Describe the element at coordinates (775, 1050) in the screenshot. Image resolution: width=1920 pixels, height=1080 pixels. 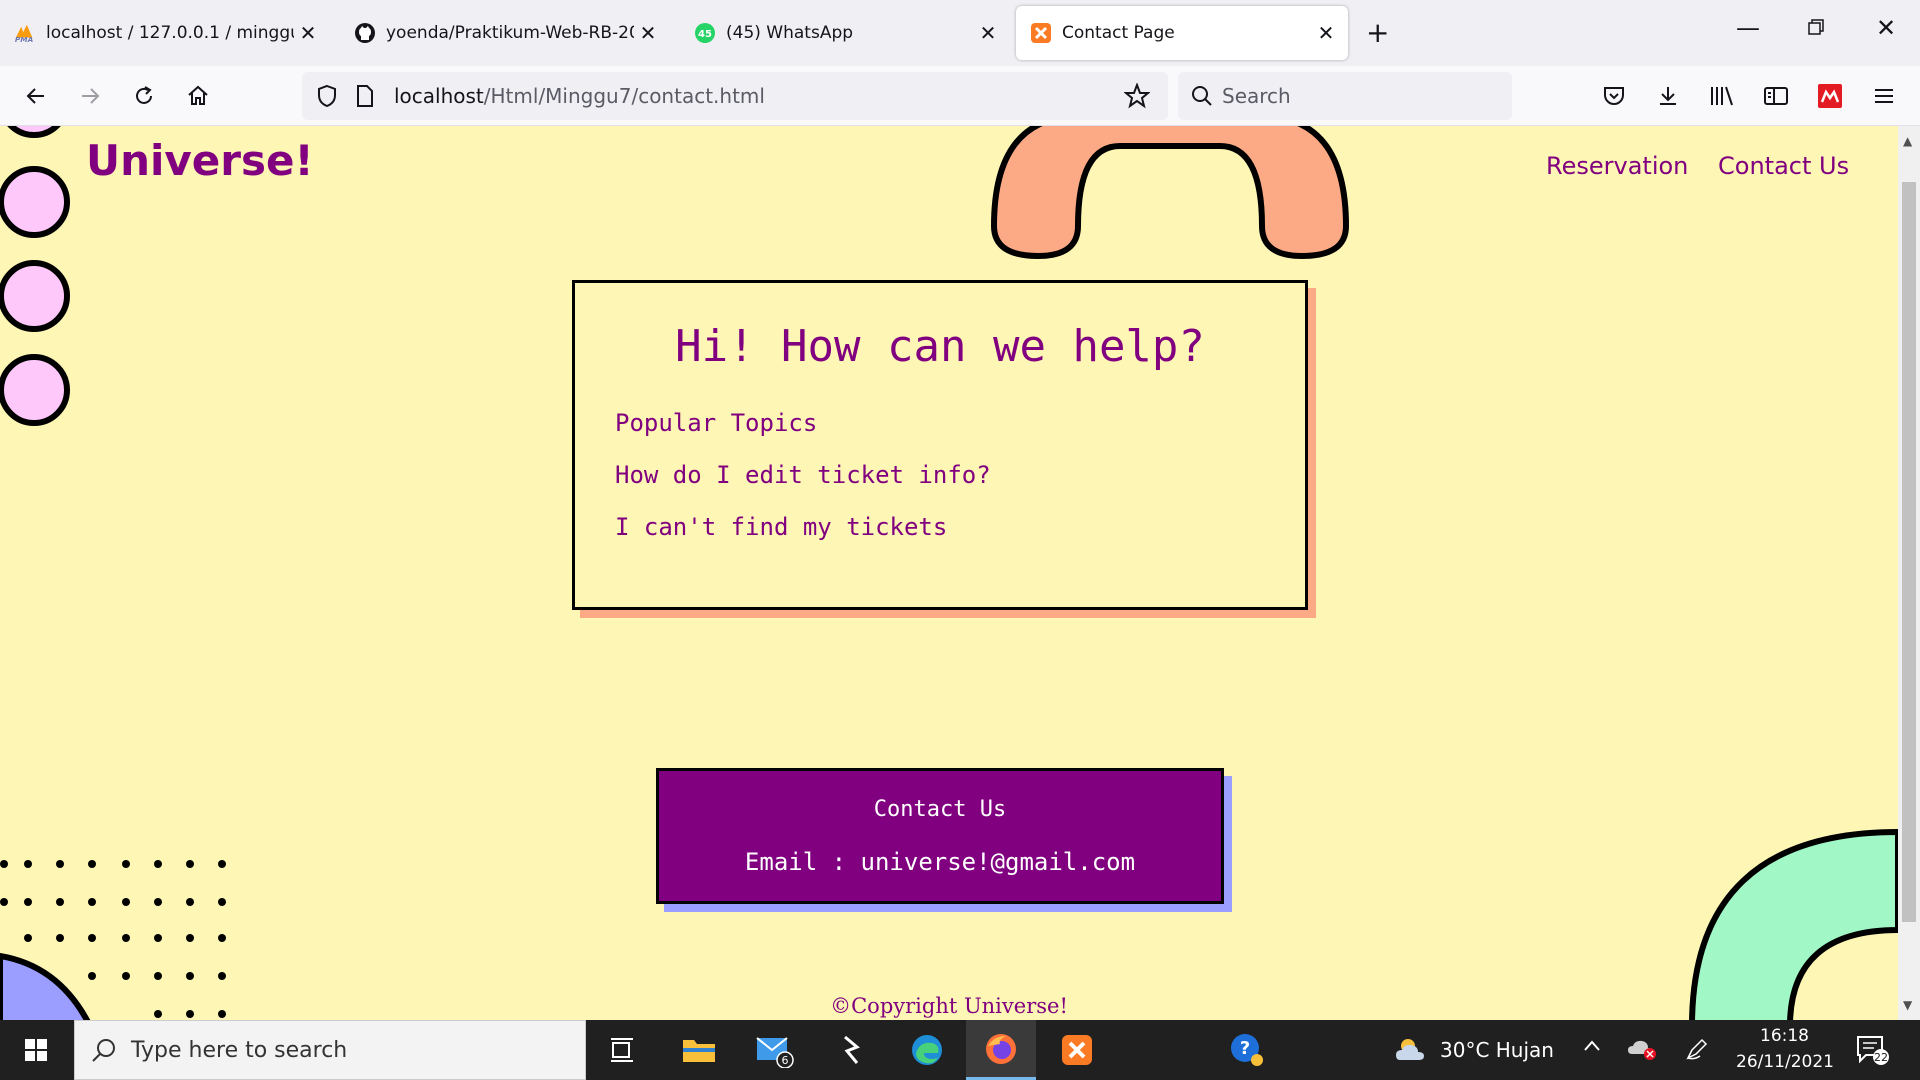
I see `mail-icon: 6` at that location.